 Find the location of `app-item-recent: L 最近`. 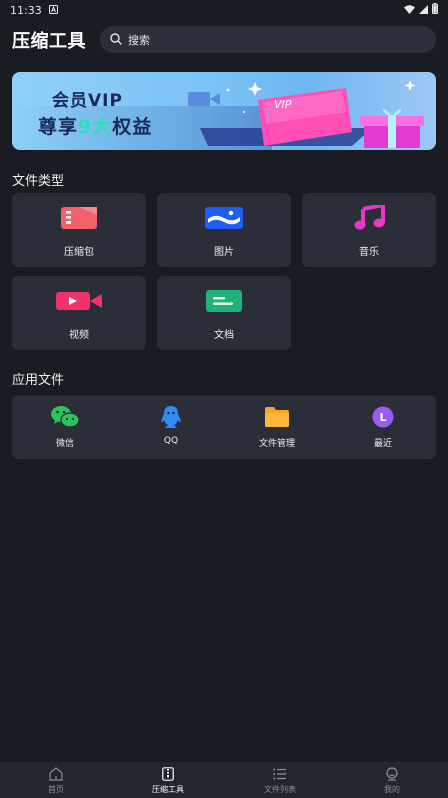

app-item-recent: L 最近 is located at coordinates (383, 427).